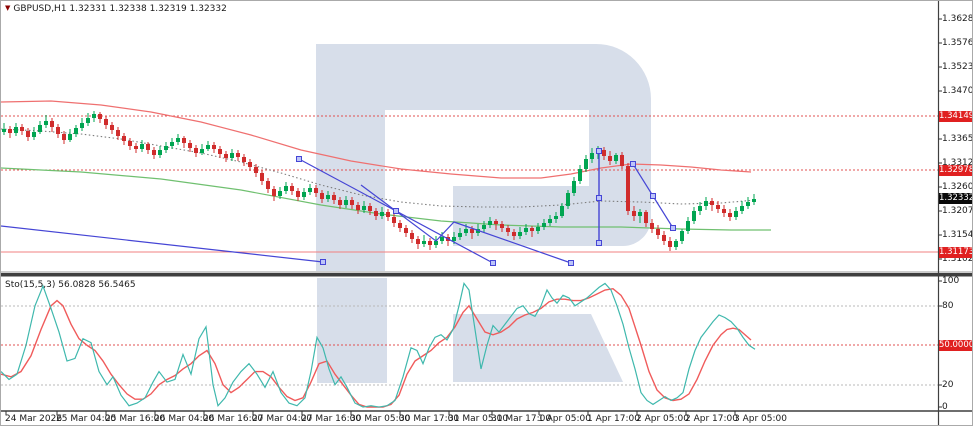  What do you see at coordinates (956, 252) in the screenshot?
I see `price-tag-1.31173: 1.31173` at bounding box center [956, 252].